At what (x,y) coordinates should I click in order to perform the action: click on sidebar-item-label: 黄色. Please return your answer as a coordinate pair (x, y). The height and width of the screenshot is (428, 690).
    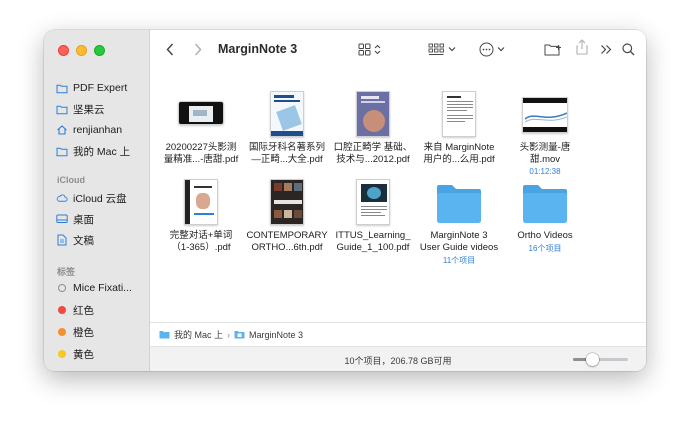
    Looking at the image, I should click on (83, 354).